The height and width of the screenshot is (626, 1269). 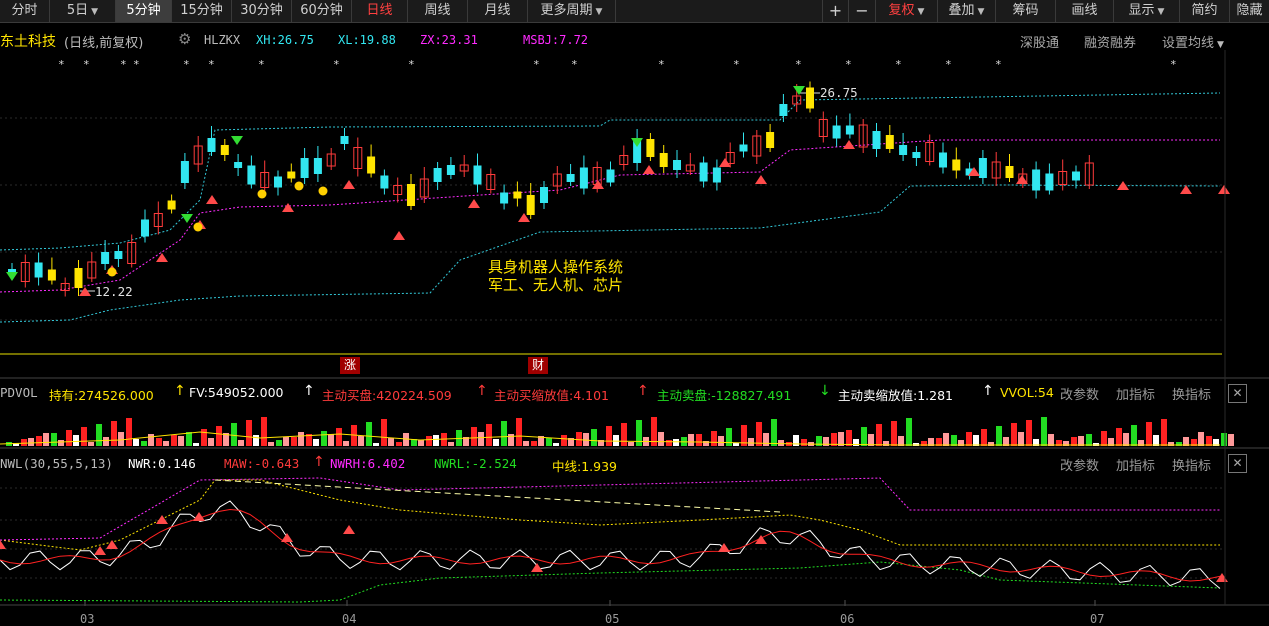 What do you see at coordinates (551, 395) in the screenshot?
I see `vol-active-buy-scale: 主动买缩放值:4.101` at bounding box center [551, 395].